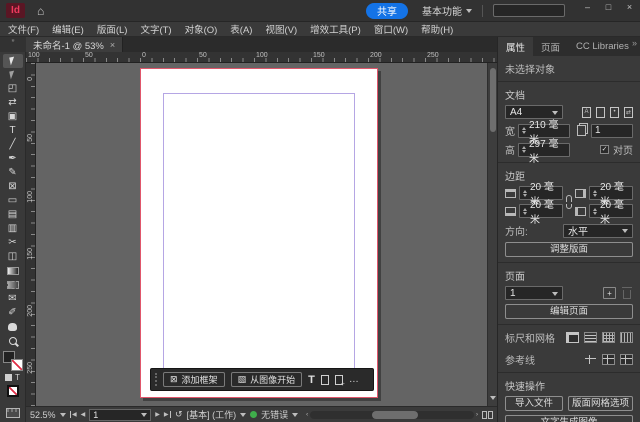  Describe the element at coordinates (13, 257) in the screenshot. I see `free-transform-tool: ◫` at that location.